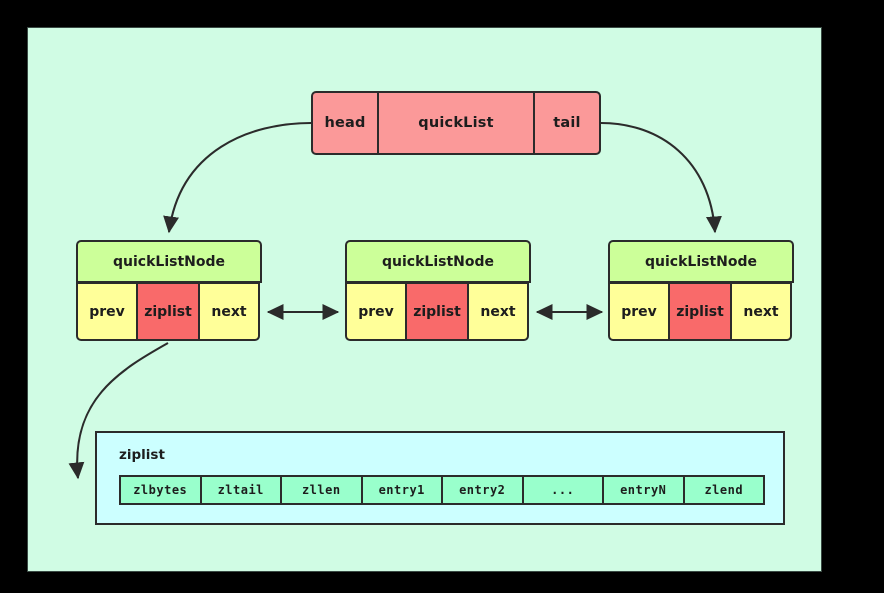 The width and height of the screenshot is (884, 593). I want to click on quicklistnode-2-prev: prev, so click(376, 311).